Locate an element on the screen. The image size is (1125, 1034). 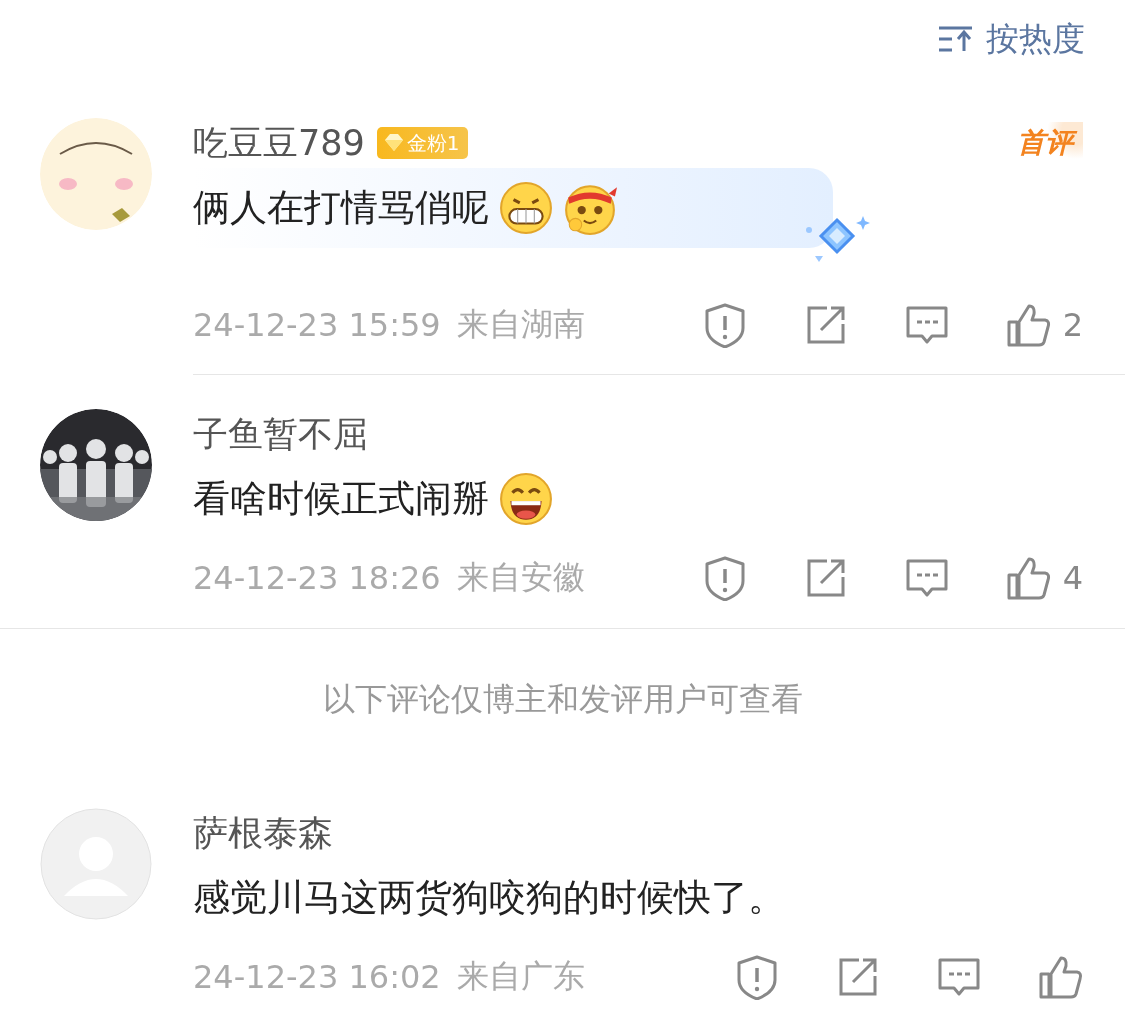
gem-icon is located at coordinates (393, 143).